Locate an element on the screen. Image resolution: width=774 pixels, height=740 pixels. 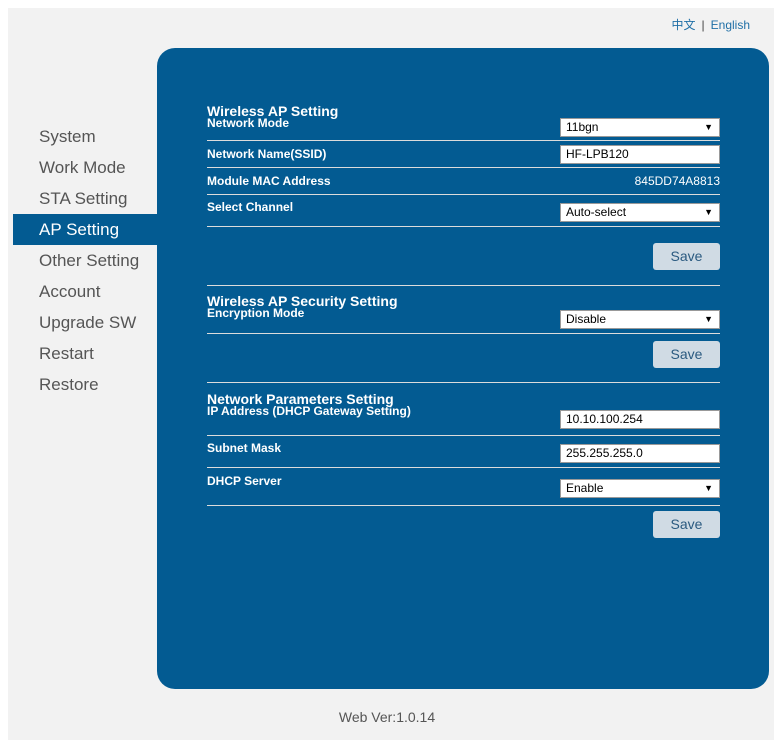
mac-address-value: 845DD74A8813 is located at coordinates (677, 181).